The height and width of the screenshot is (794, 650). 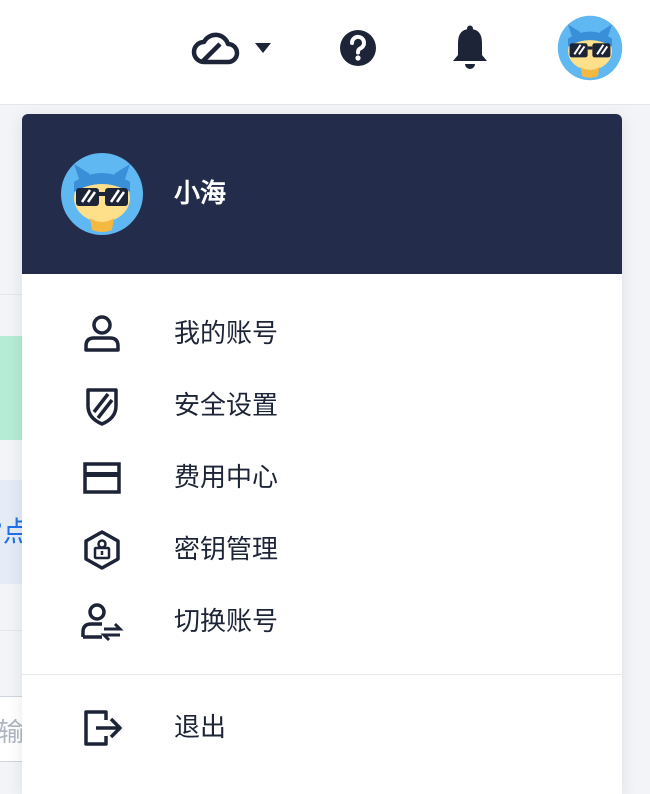 I want to click on caret-down-icon, so click(x=263, y=48).